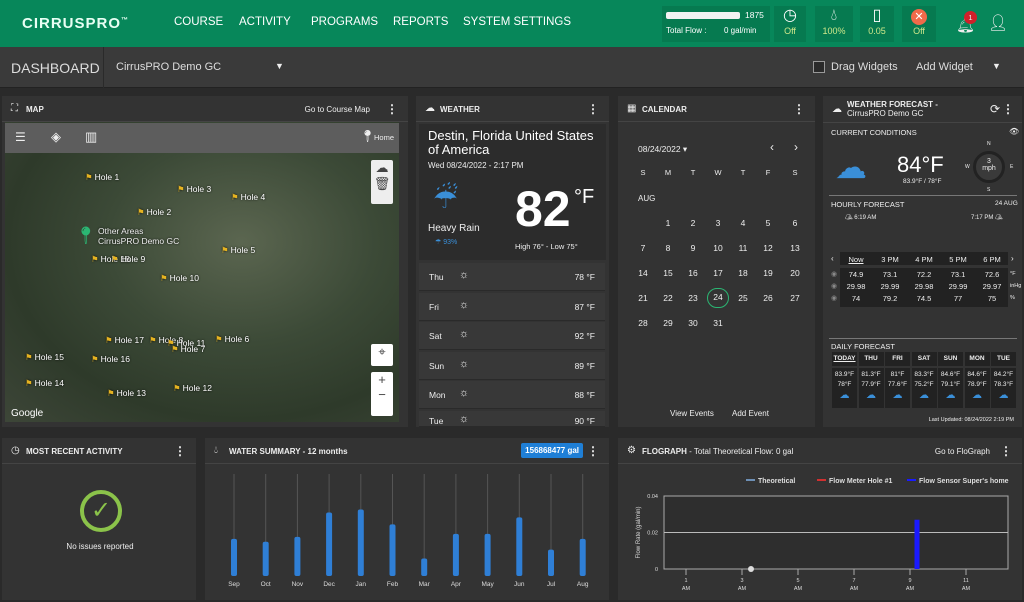 The width and height of the screenshot is (1024, 602). I want to click on nav-activity: ACTIVITY, so click(265, 22).